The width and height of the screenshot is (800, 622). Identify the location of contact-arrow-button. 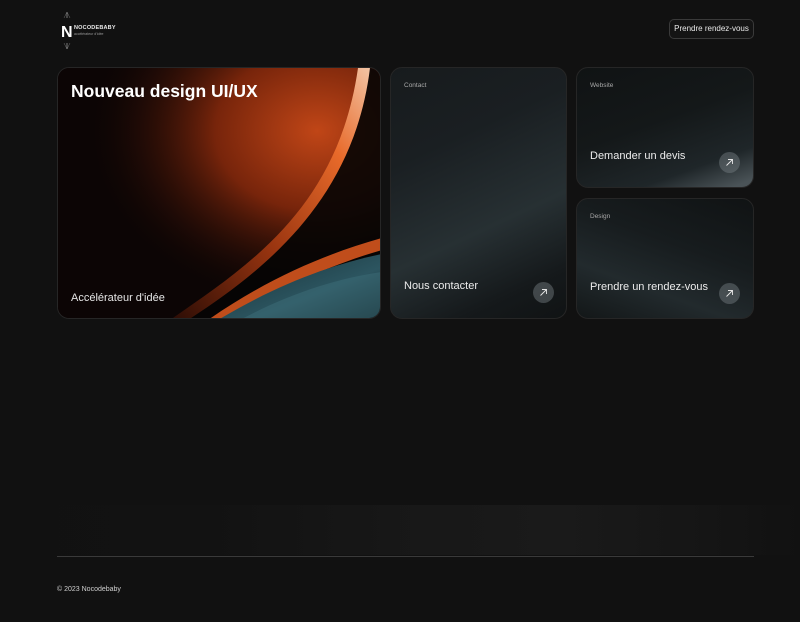
(543, 292).